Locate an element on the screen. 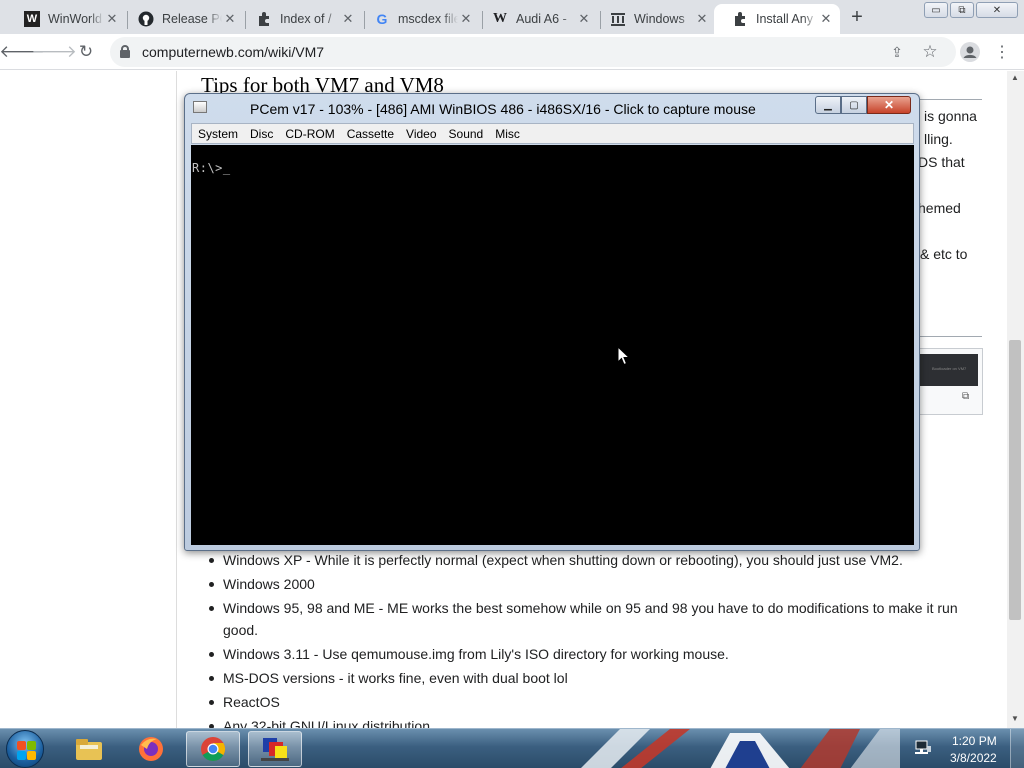 Image resolution: width=1024 pixels, height=768 pixels. taskbar-pcem is located at coordinates (275, 749).